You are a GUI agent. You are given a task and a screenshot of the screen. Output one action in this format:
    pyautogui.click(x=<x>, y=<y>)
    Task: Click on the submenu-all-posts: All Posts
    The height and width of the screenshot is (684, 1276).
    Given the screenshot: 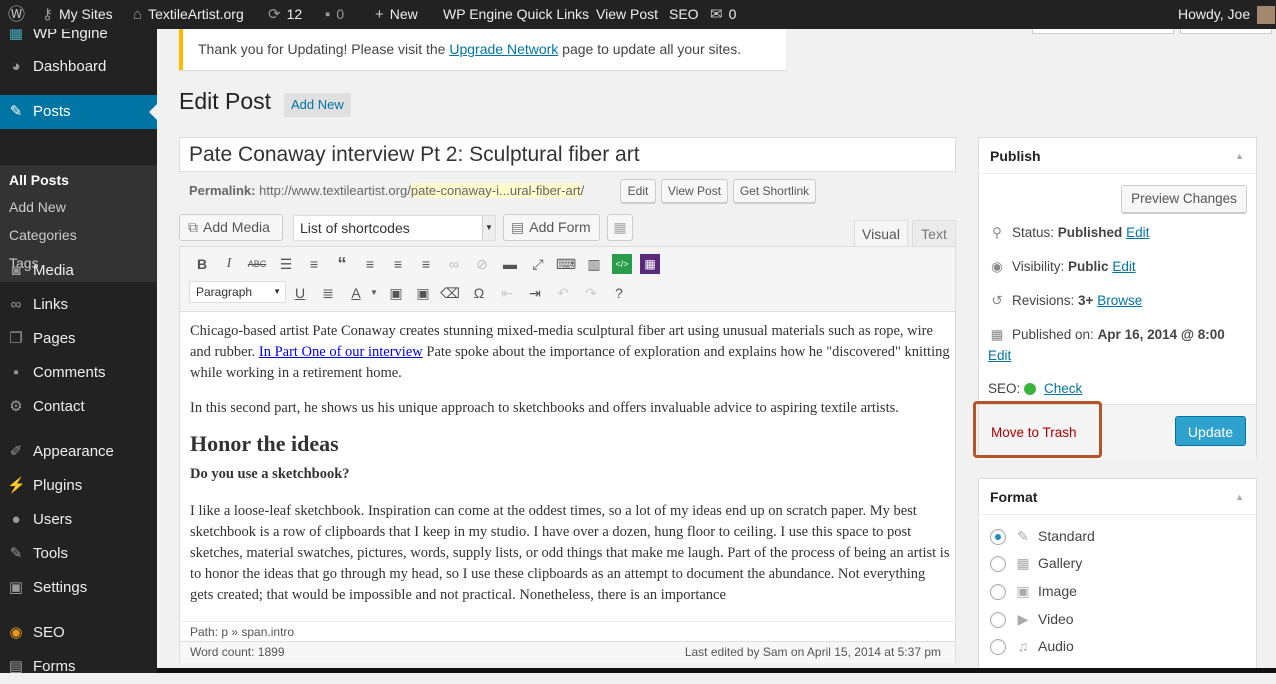 What is the action you would take?
    pyautogui.click(x=39, y=180)
    